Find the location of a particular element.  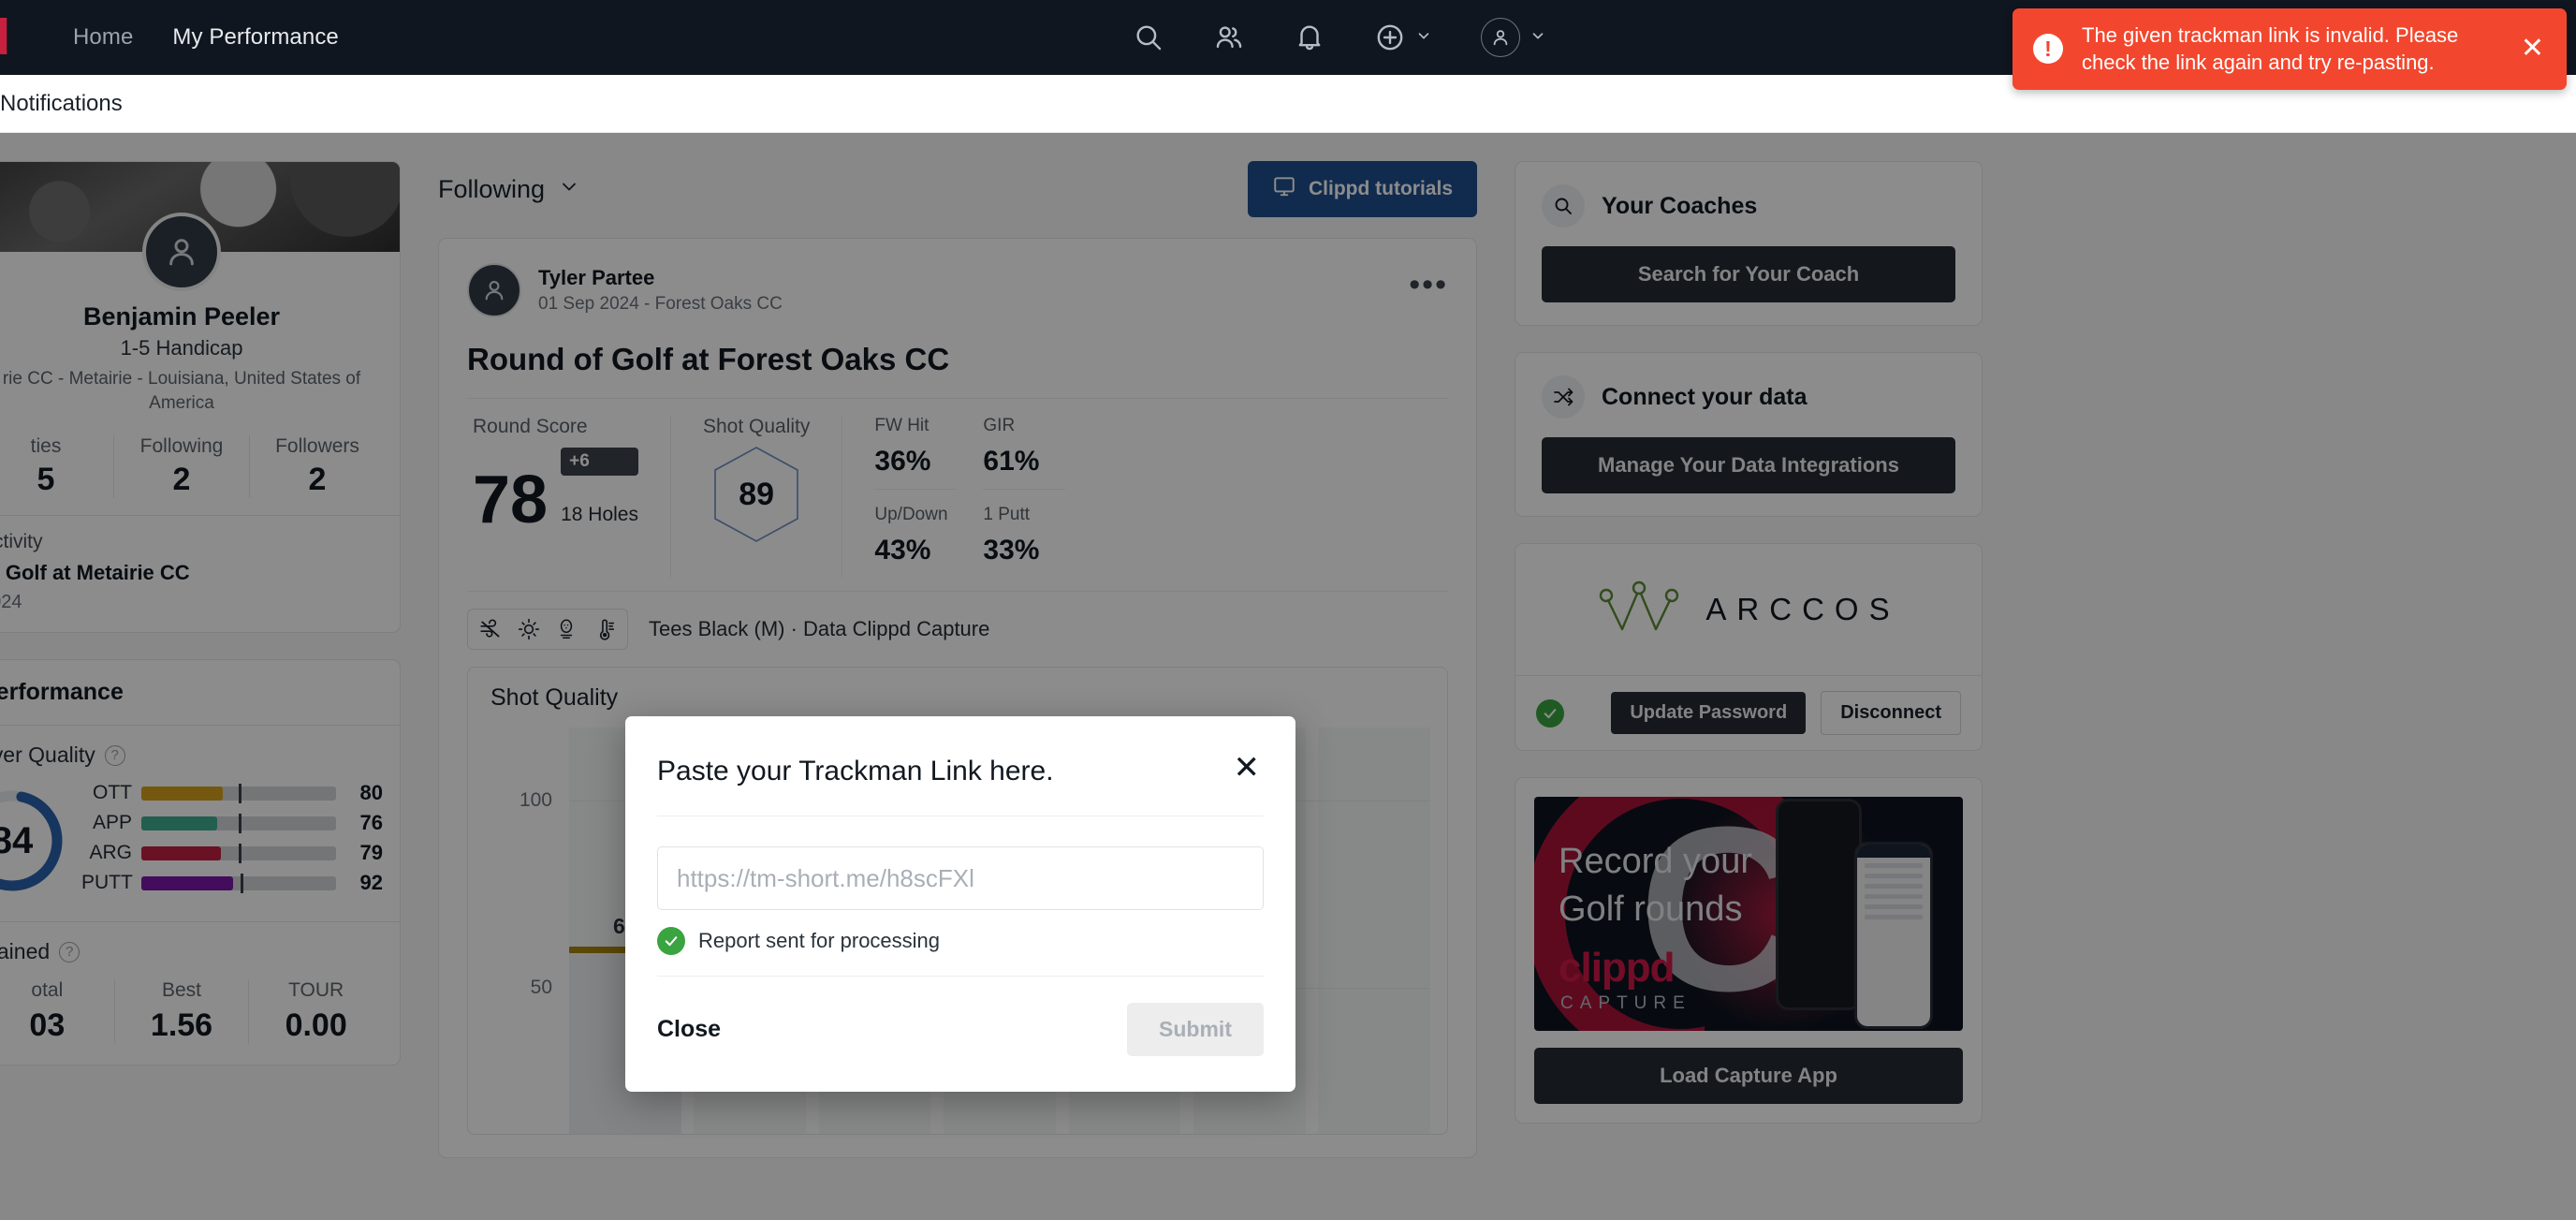

mini-stat-1-putt: 1 Putt 33% is located at coordinates (1024, 533).